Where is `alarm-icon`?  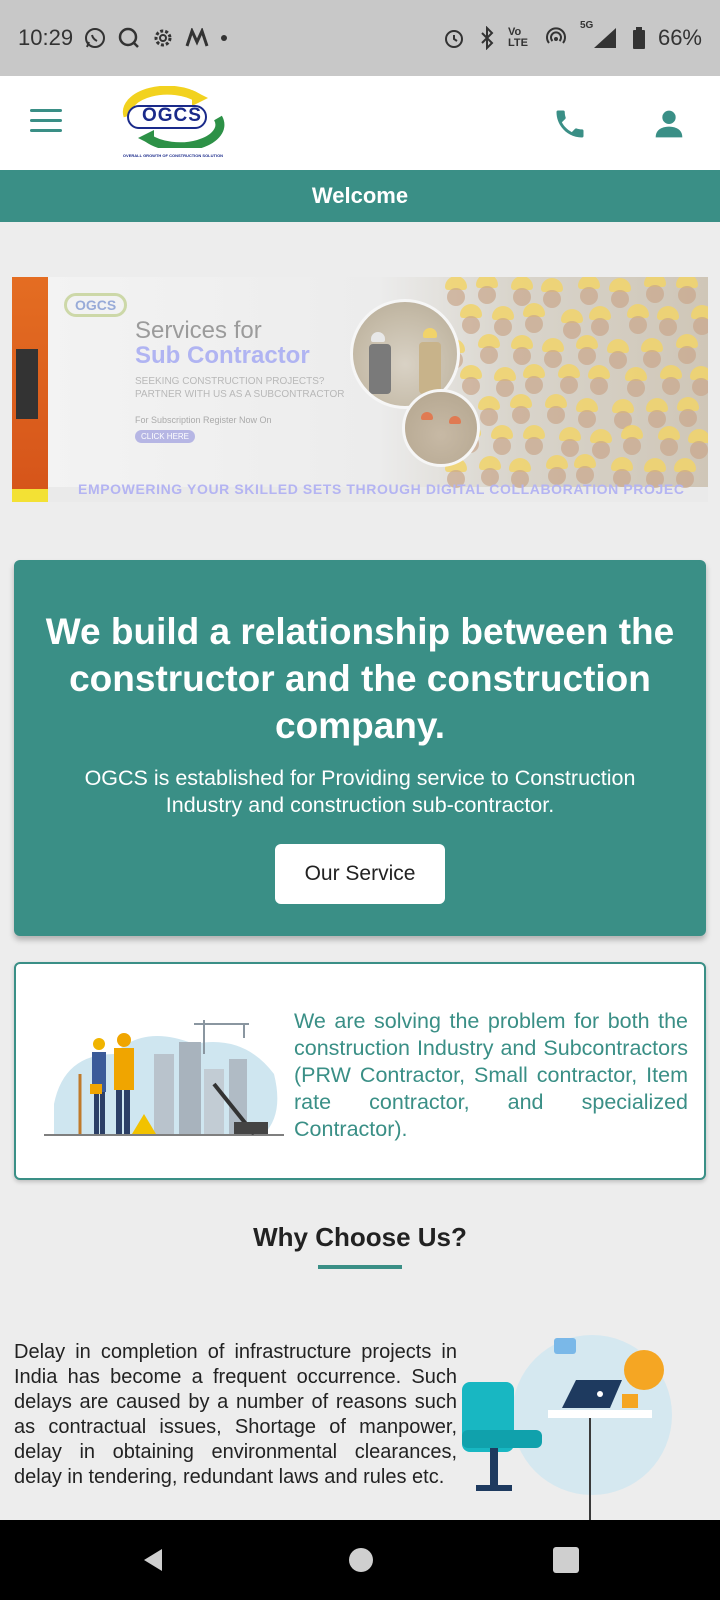 alarm-icon is located at coordinates (454, 38).